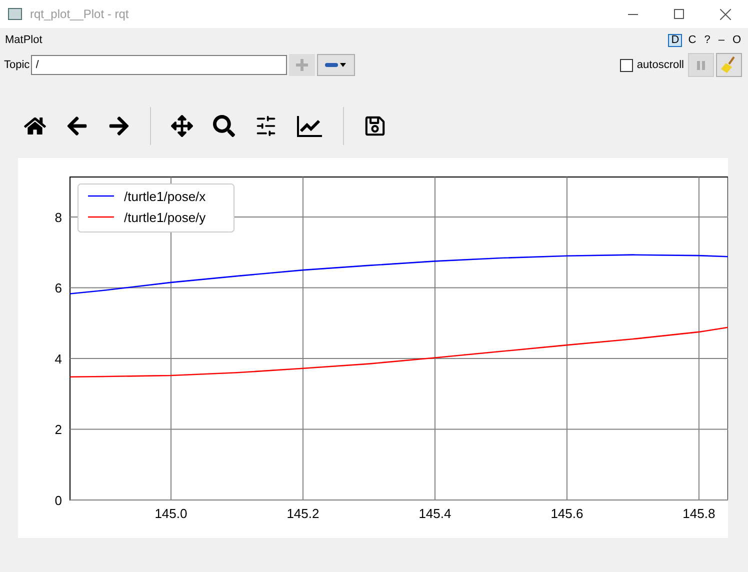 The height and width of the screenshot is (572, 748). Describe the element at coordinates (701, 65) in the screenshot. I see `pause-icon` at that location.